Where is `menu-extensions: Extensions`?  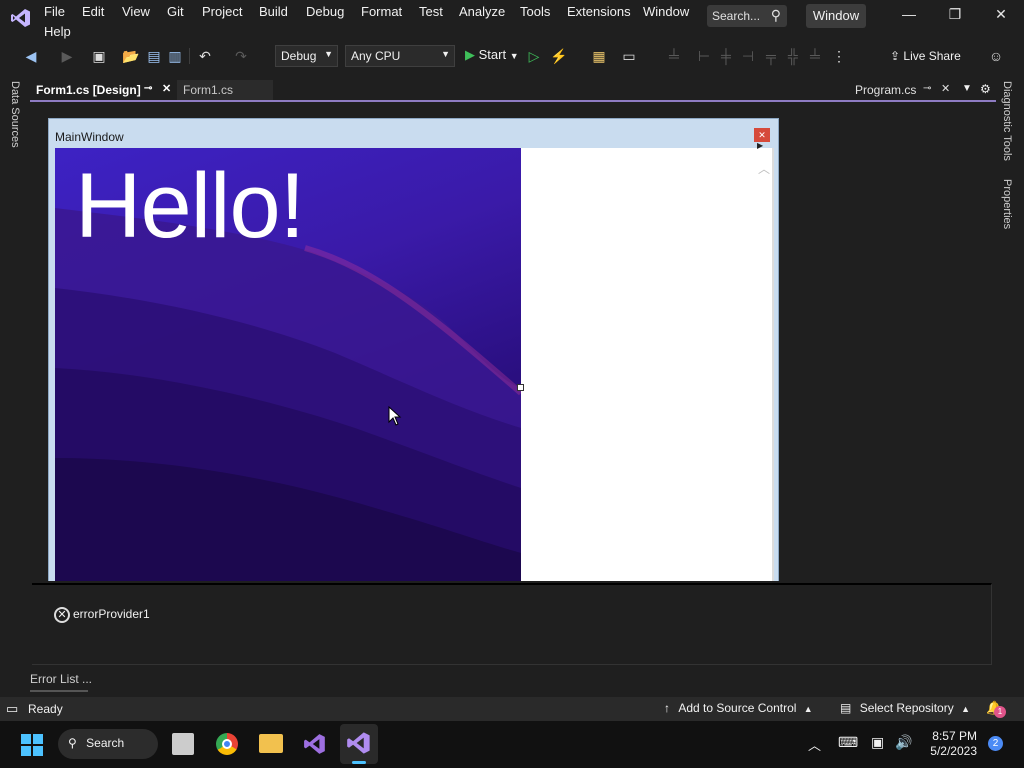 menu-extensions: Extensions is located at coordinates (599, 11).